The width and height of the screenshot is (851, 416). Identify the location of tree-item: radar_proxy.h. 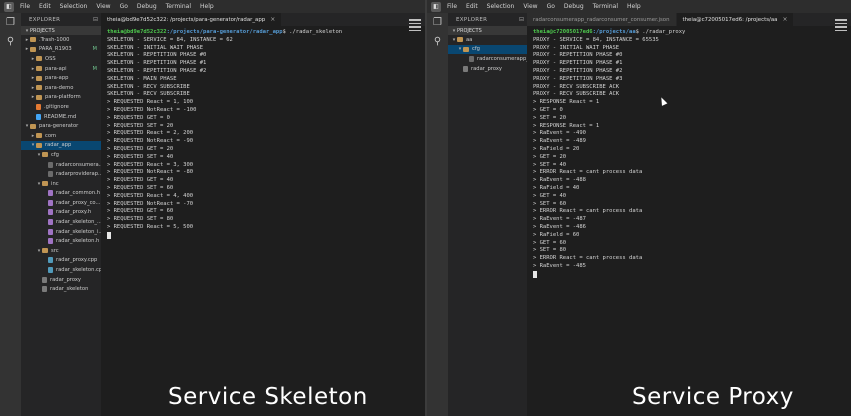
(61, 213).